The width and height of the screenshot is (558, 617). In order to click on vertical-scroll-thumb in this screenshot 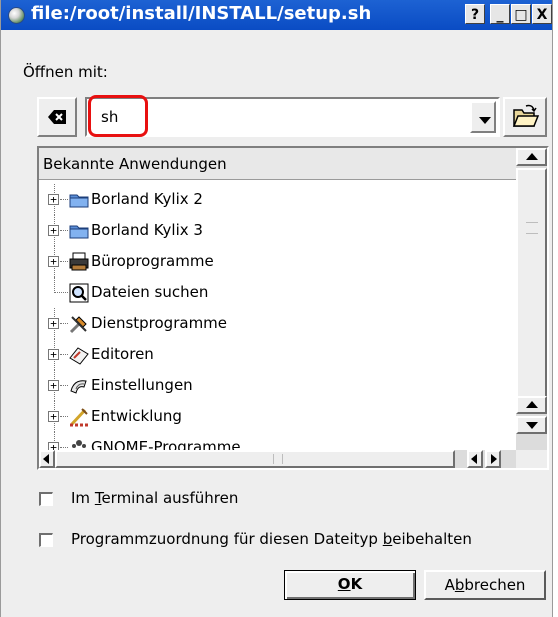, I will do `click(531, 283)`.